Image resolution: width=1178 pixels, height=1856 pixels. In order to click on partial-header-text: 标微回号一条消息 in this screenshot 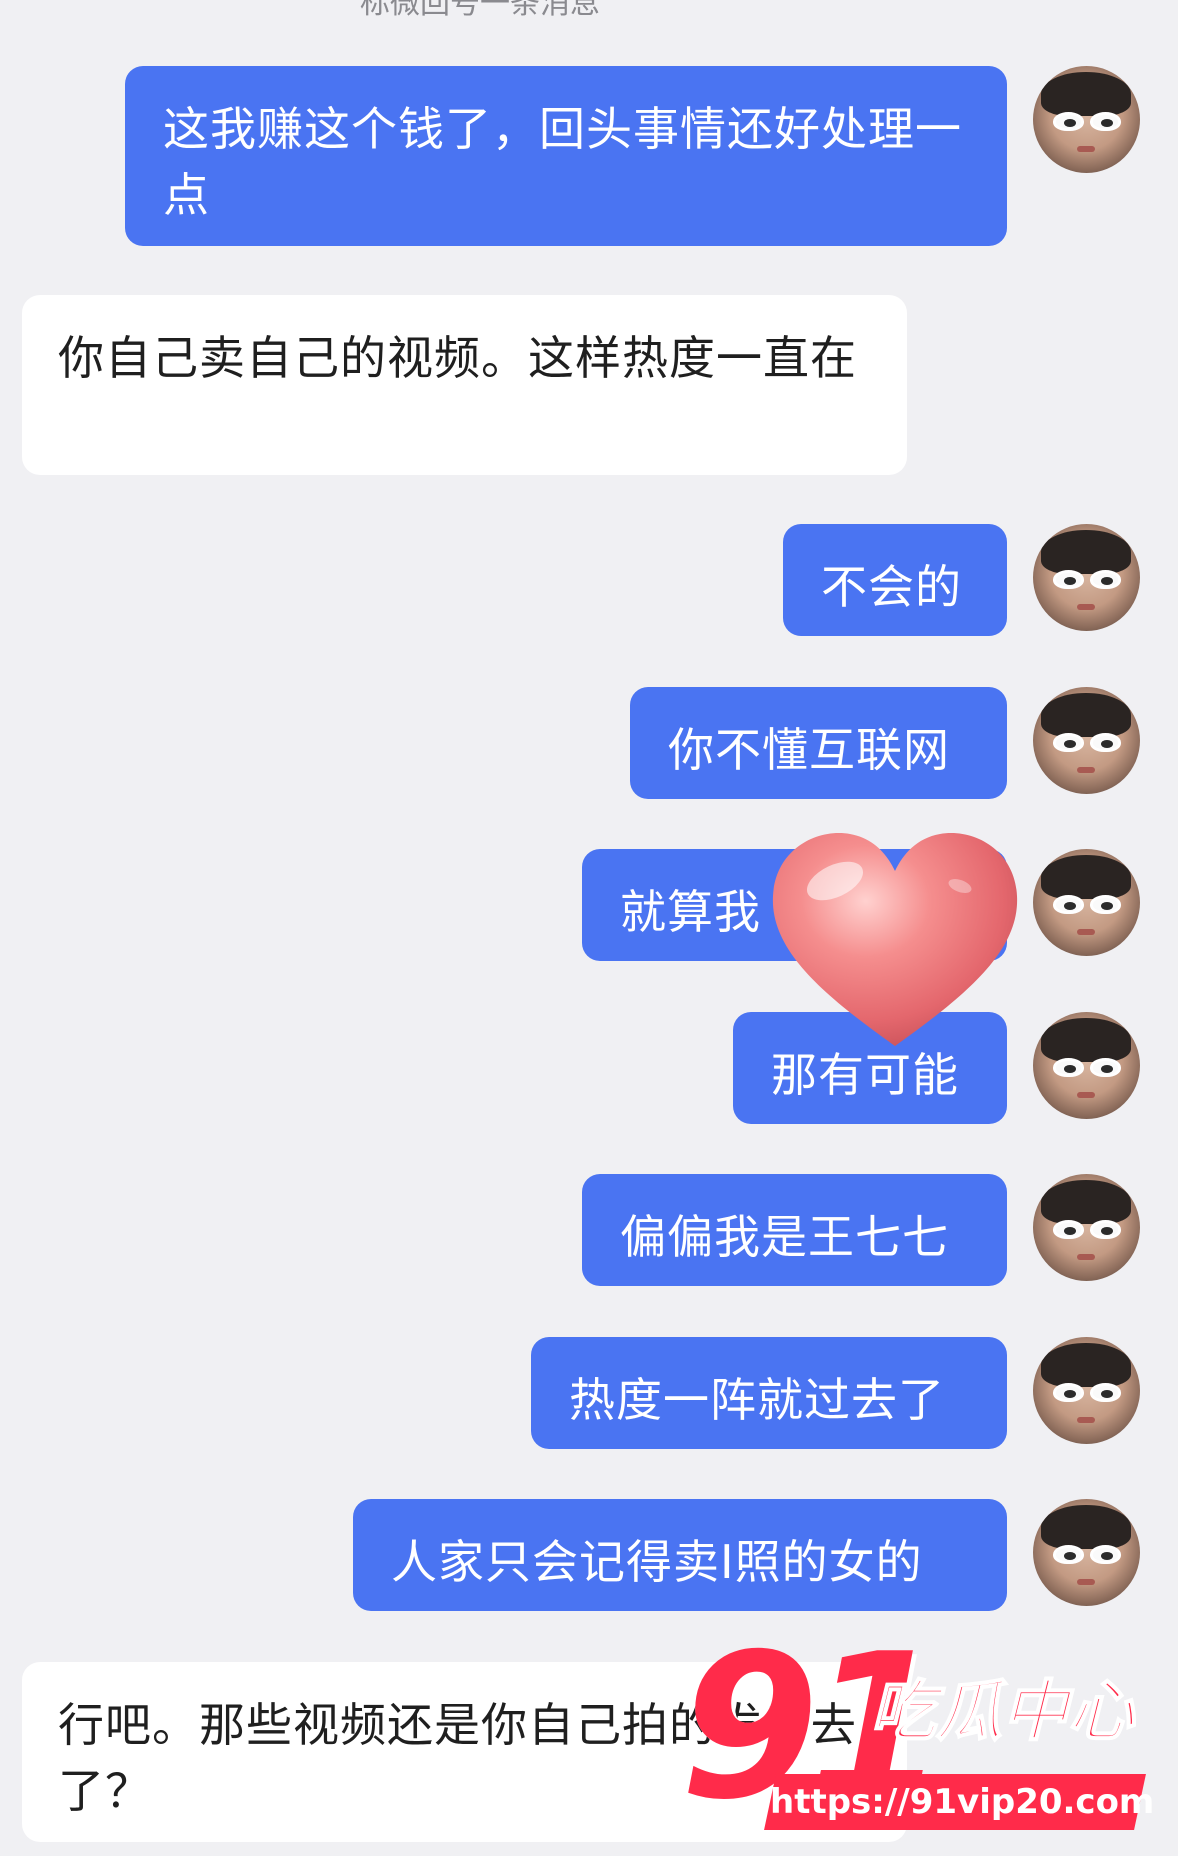, I will do `click(480, 10)`.